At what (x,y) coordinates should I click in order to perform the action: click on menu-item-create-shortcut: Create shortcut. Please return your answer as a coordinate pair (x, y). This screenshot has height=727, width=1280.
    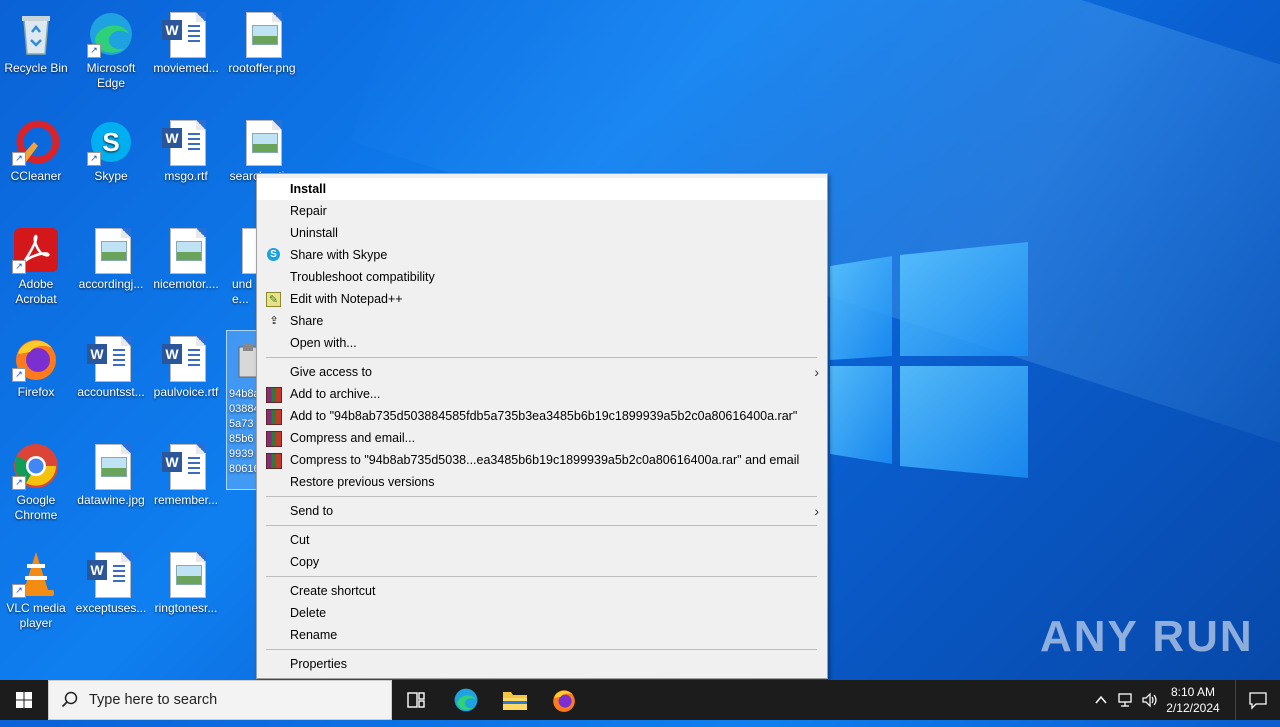
    Looking at the image, I should click on (542, 591).